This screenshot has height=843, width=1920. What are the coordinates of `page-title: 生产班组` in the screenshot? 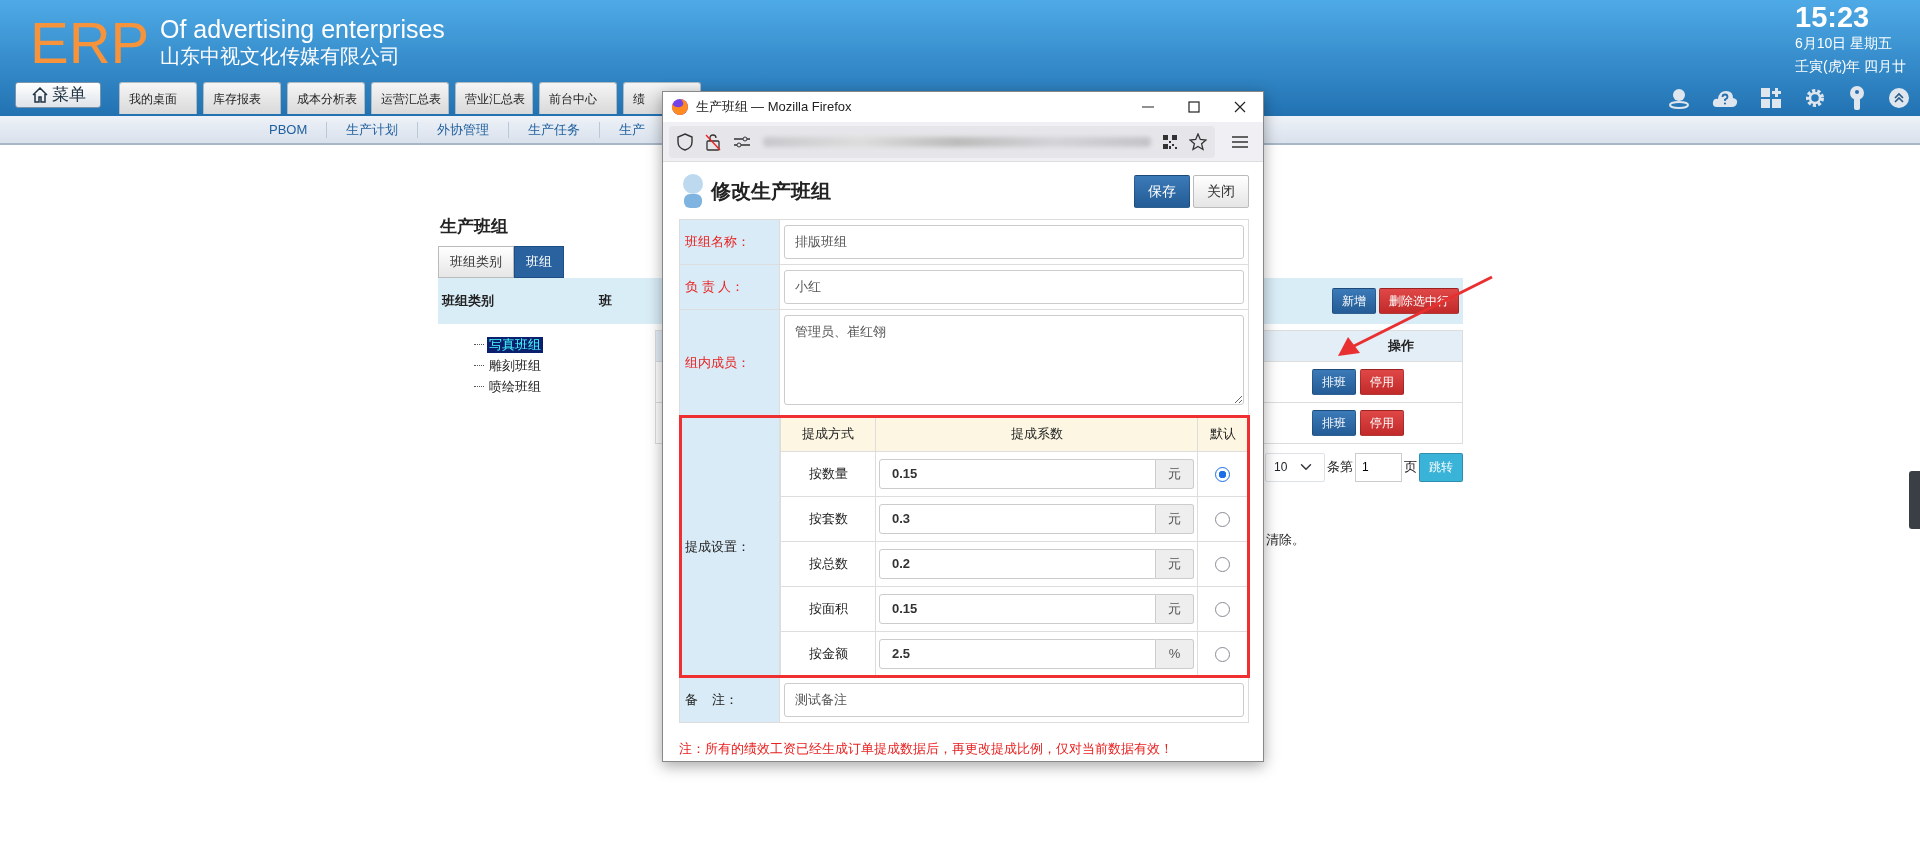 It's located at (474, 227).